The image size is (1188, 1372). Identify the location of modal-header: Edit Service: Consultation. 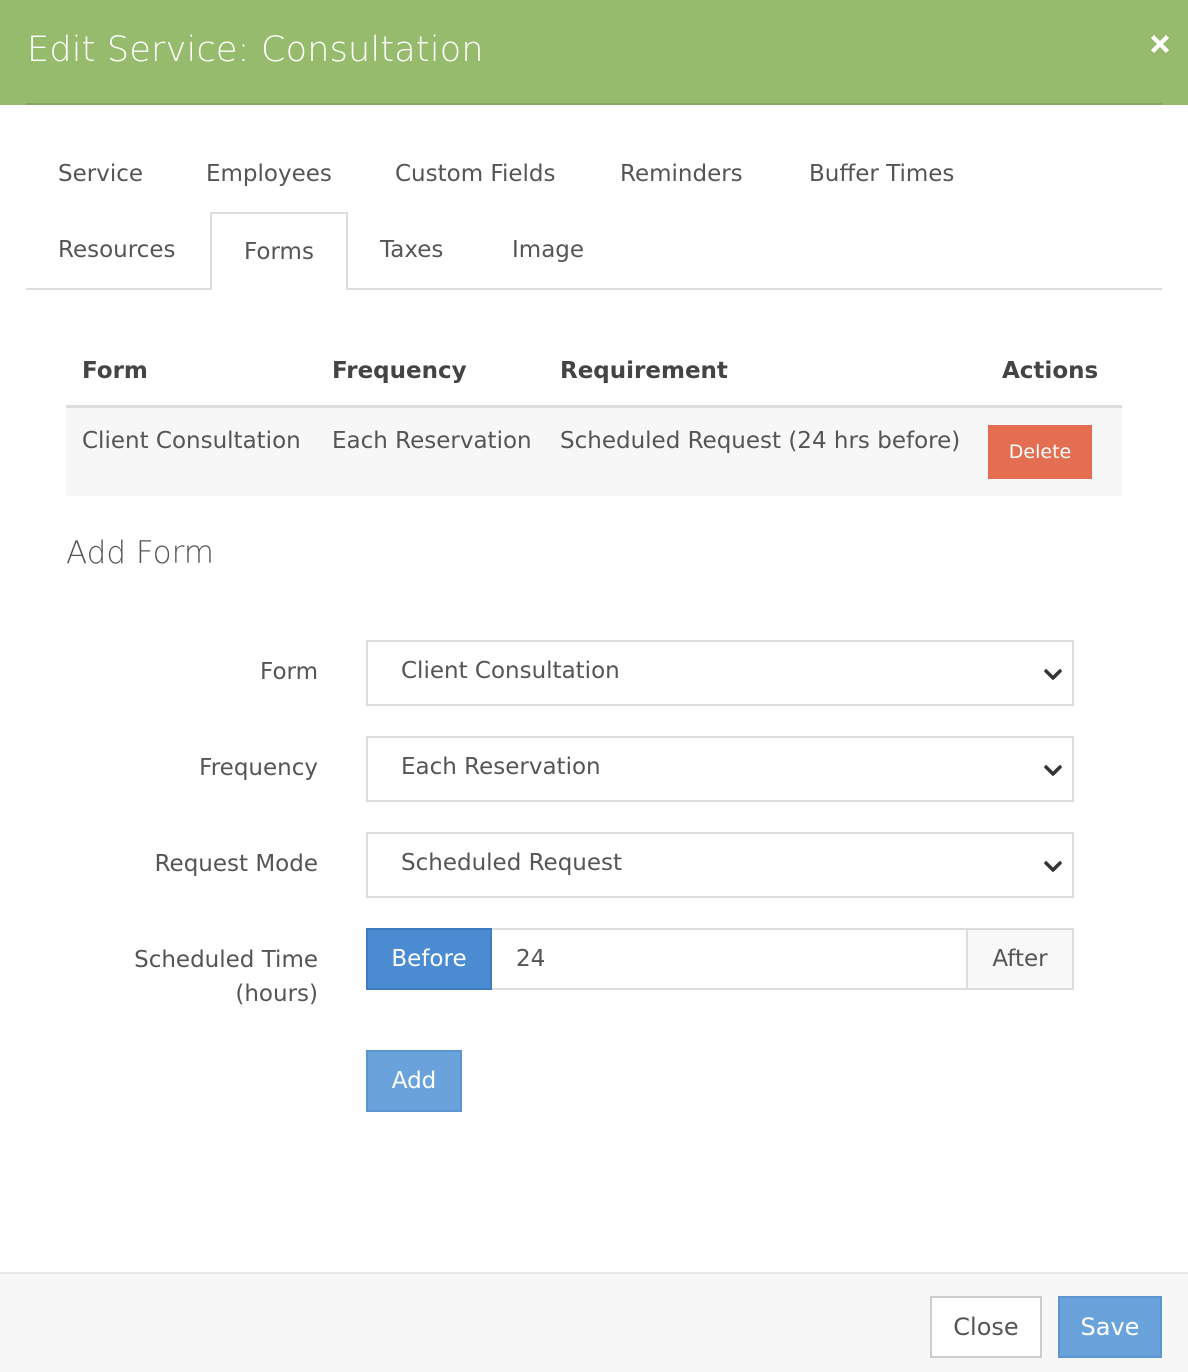
(594, 52).